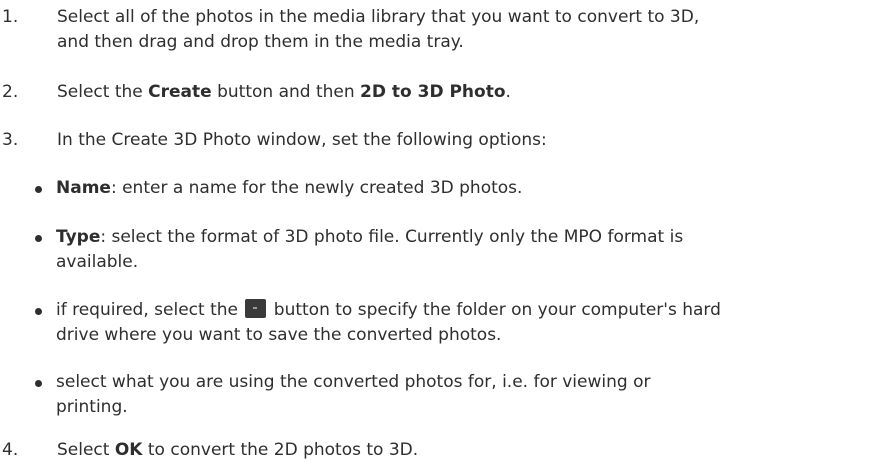  What do you see at coordinates (286, 92) in the screenshot?
I see `step-text-segment: button and then` at bounding box center [286, 92].